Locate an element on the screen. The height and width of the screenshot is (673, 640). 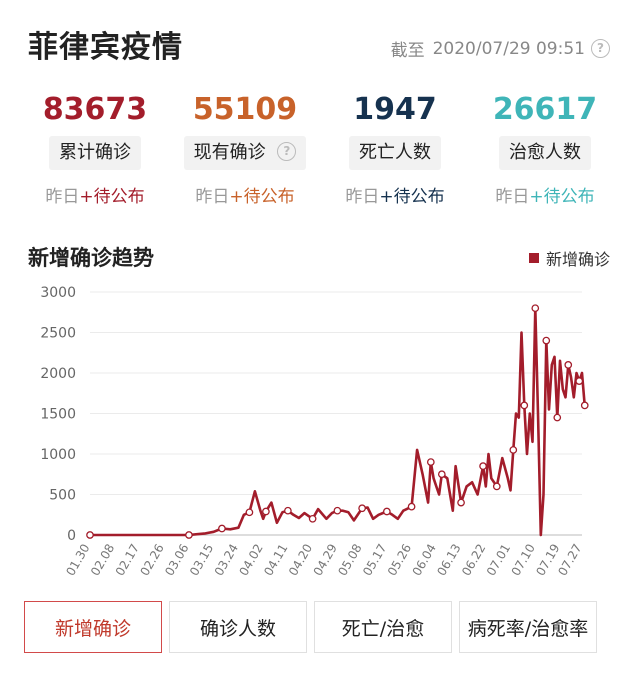
x-tick-label: 04.20 is located at coordinates (300, 560).